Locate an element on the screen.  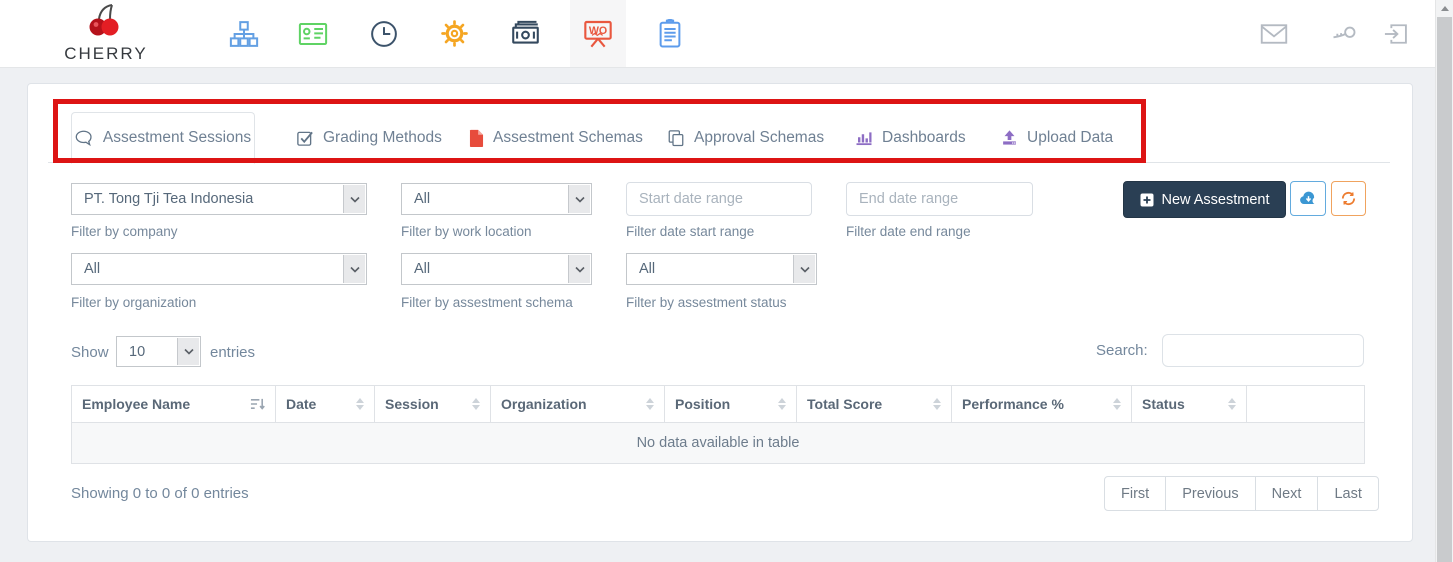
col-position: Position is located at coordinates (730, 404).